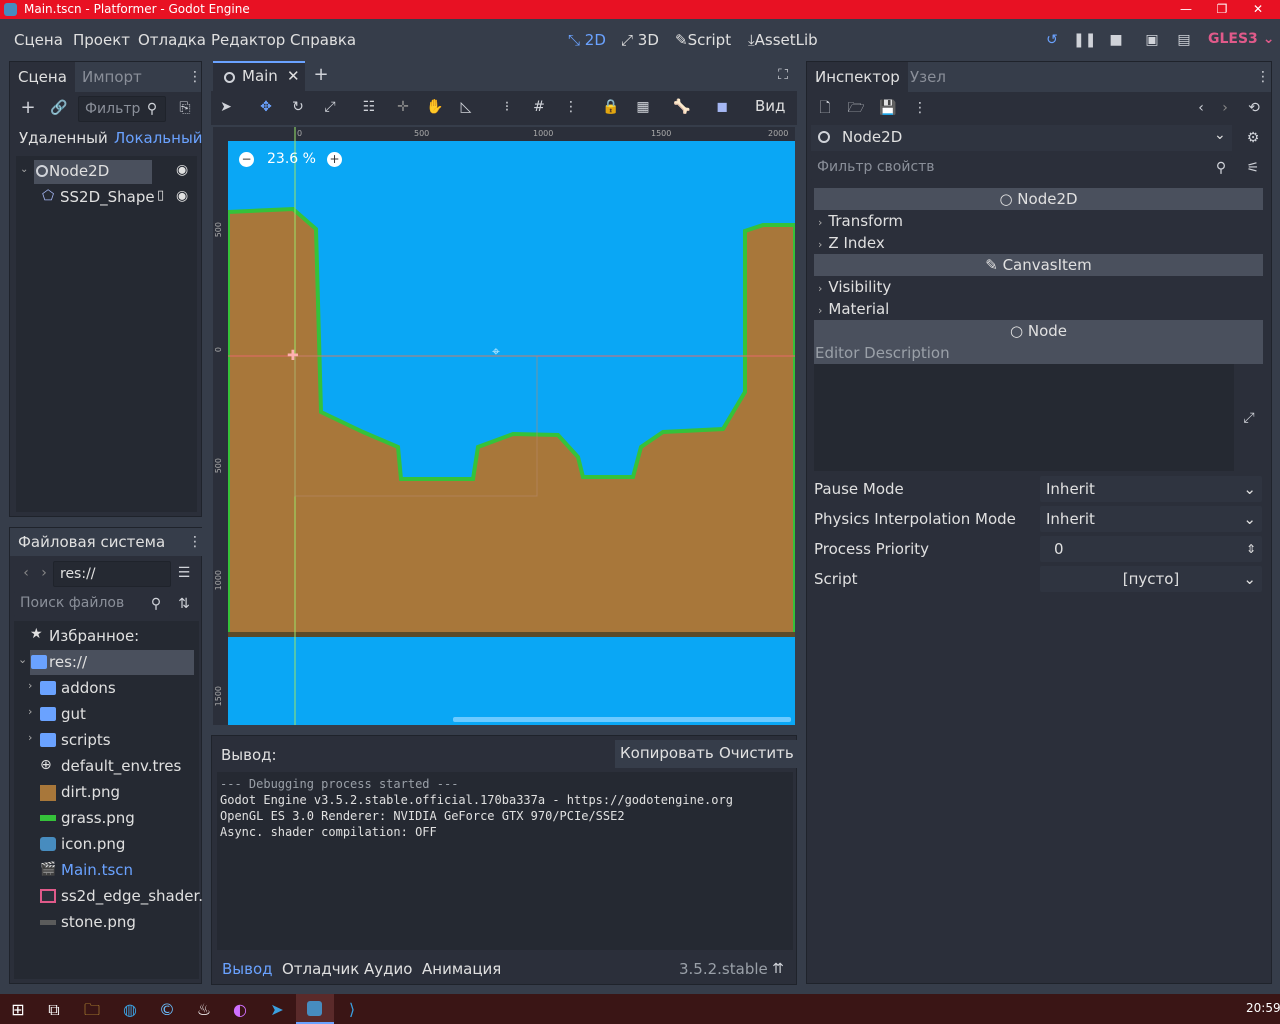 This screenshot has width=1280, height=1024. I want to click on folder-gut: › gut, so click(107, 715).